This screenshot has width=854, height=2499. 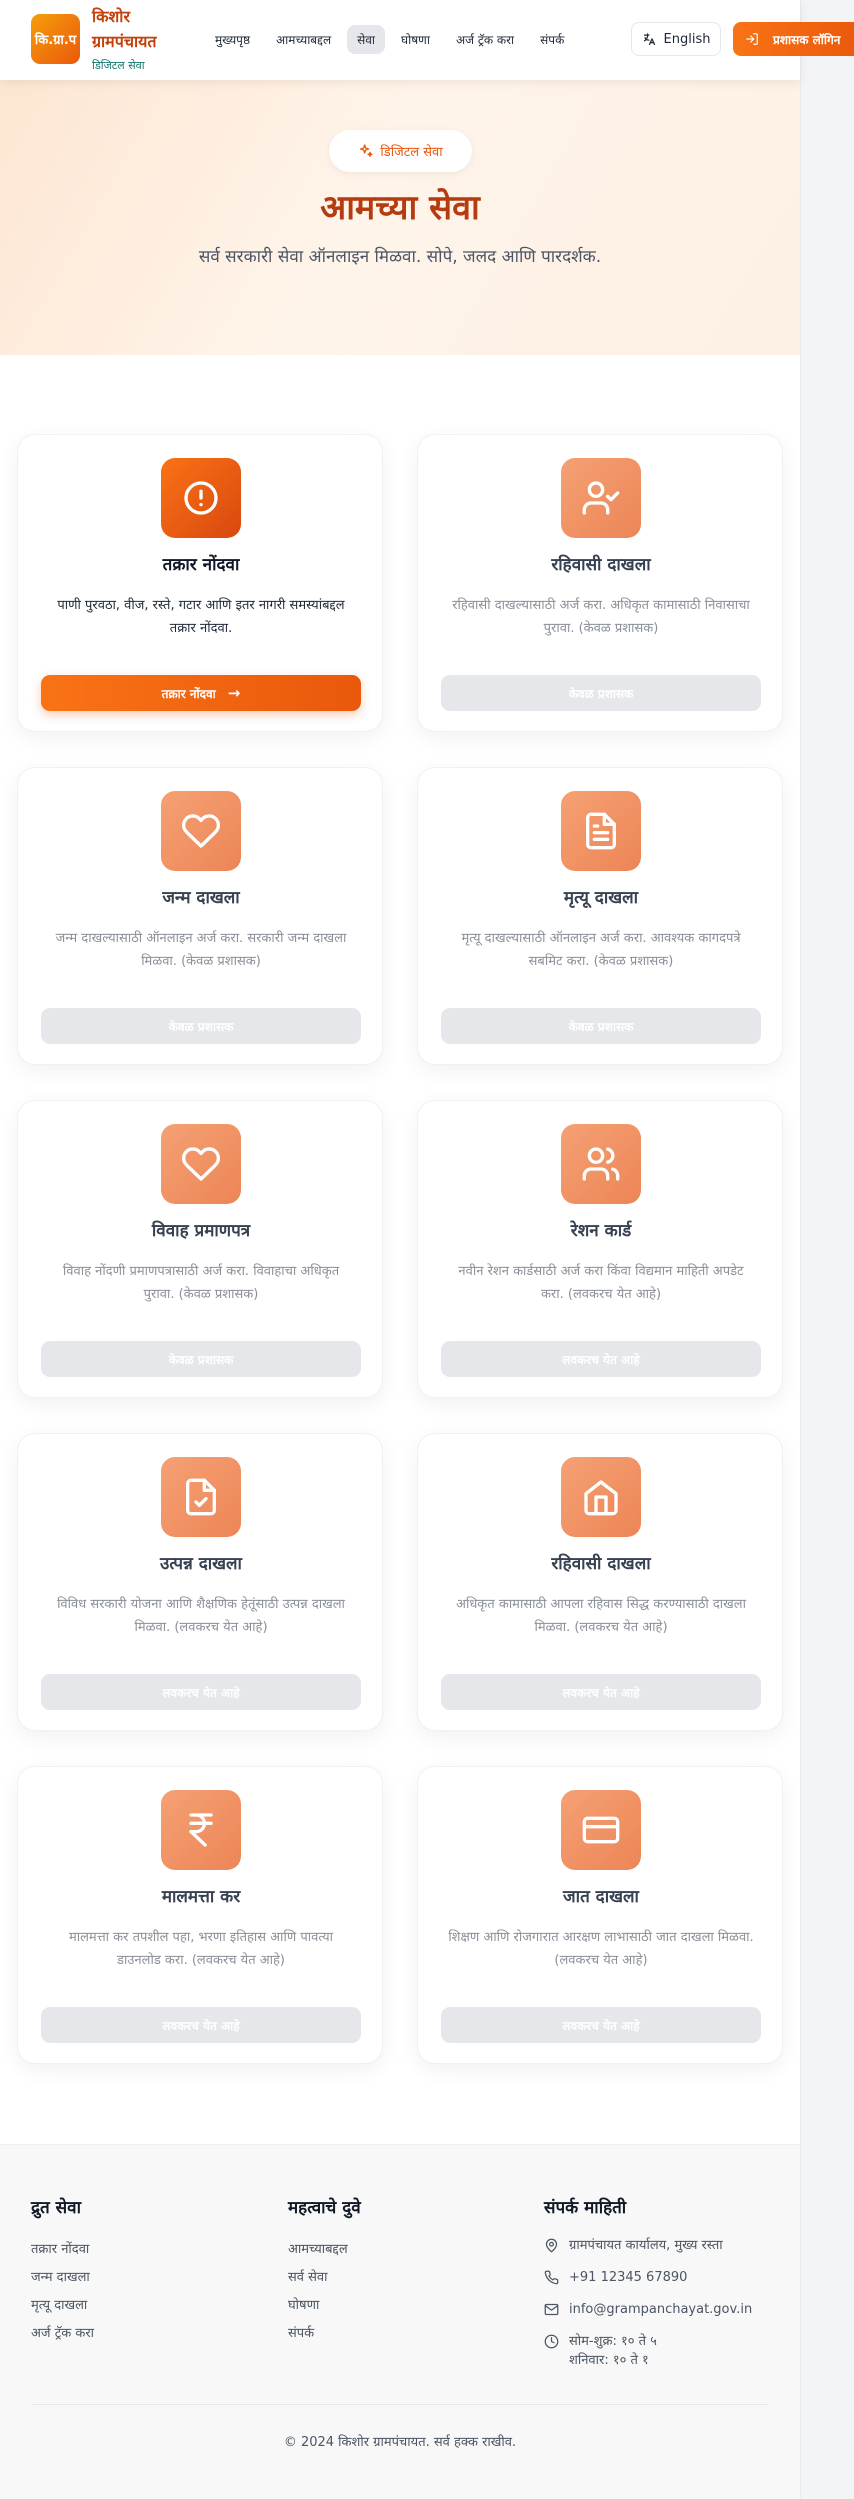 I want to click on document-icon, so click(x=601, y=831).